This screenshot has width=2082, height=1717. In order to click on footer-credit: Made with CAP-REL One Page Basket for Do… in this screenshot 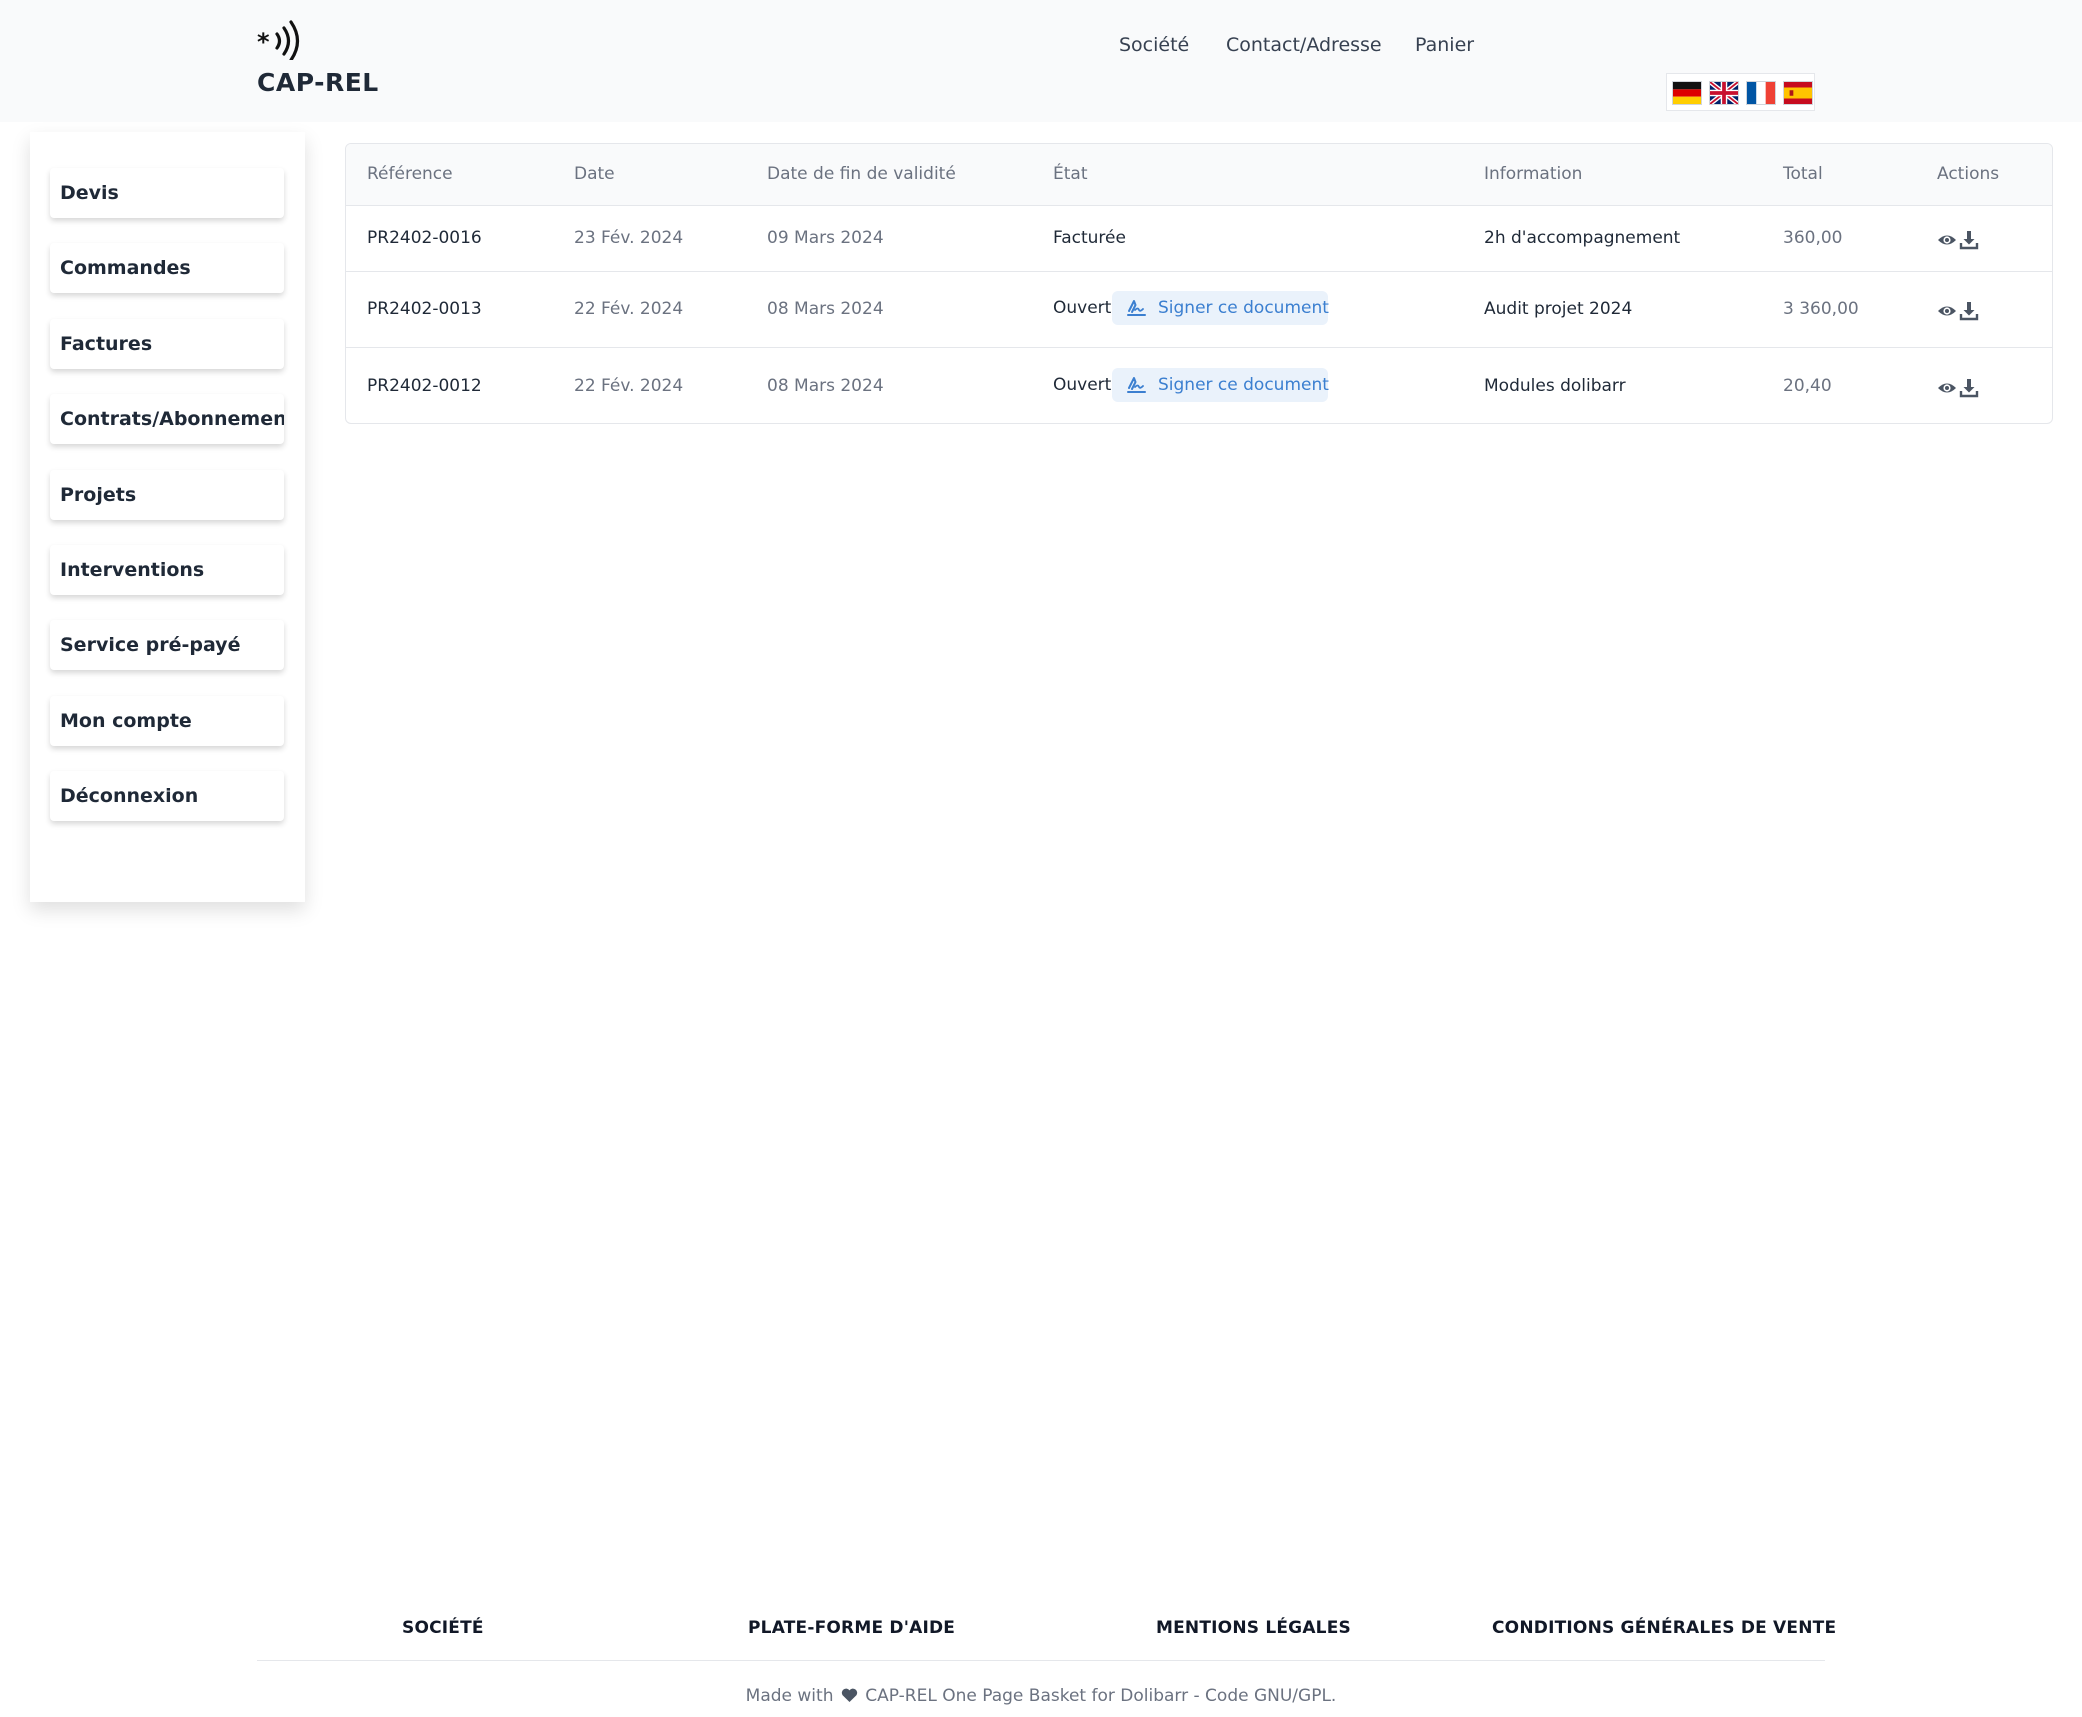, I will do `click(1041, 1696)`.